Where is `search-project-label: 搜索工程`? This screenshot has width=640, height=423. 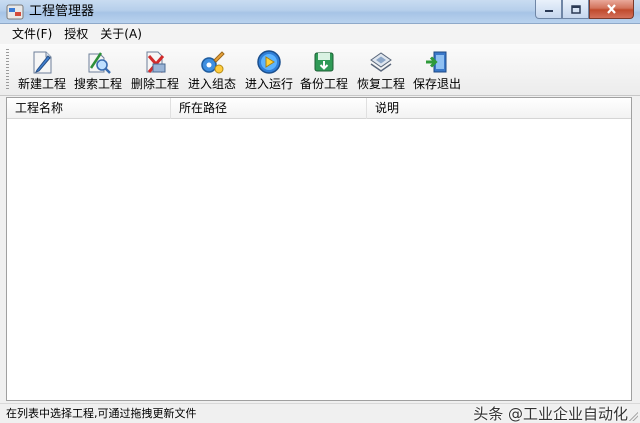
search-project-label: 搜索工程 is located at coordinates (97, 84).